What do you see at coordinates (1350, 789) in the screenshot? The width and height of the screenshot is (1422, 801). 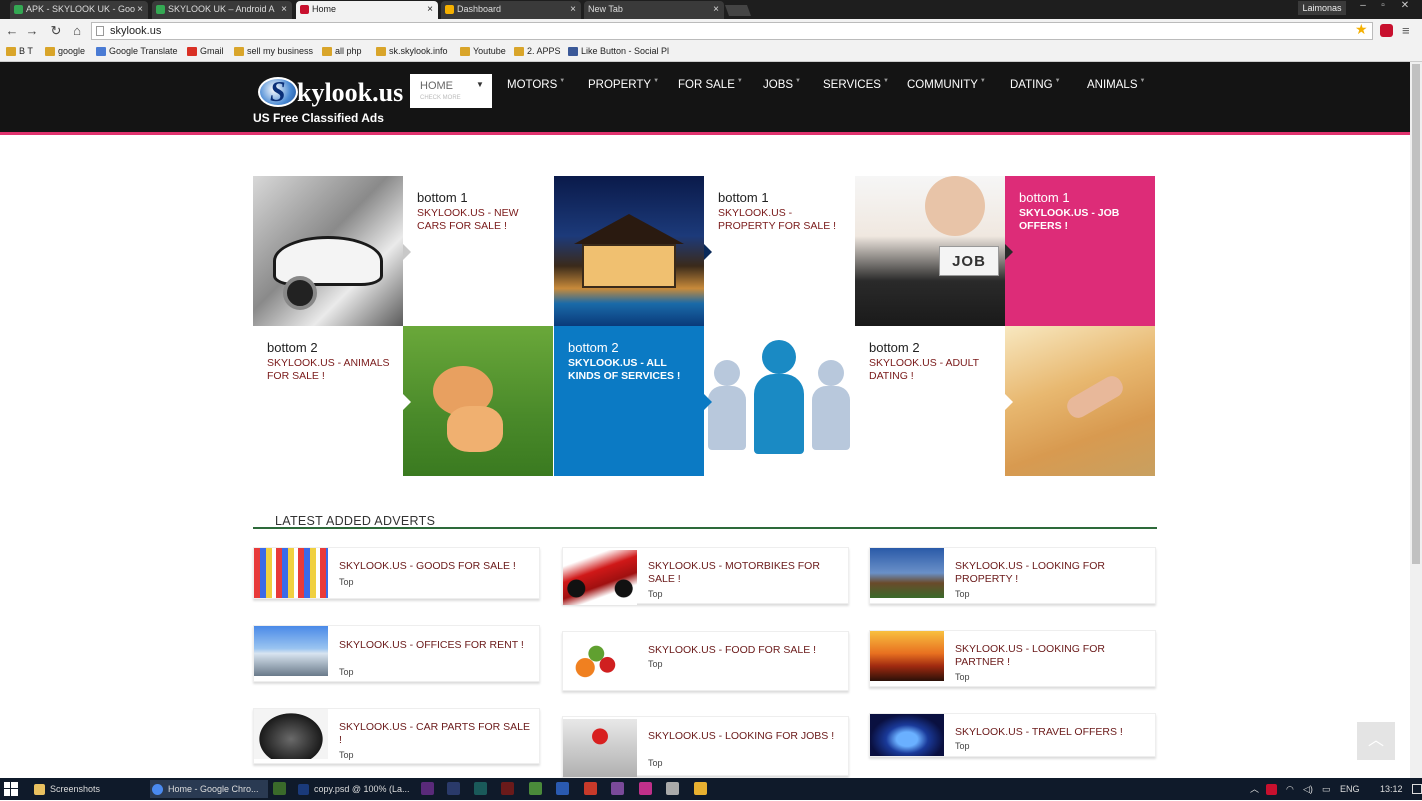 I see `language-indicator: ENG` at bounding box center [1350, 789].